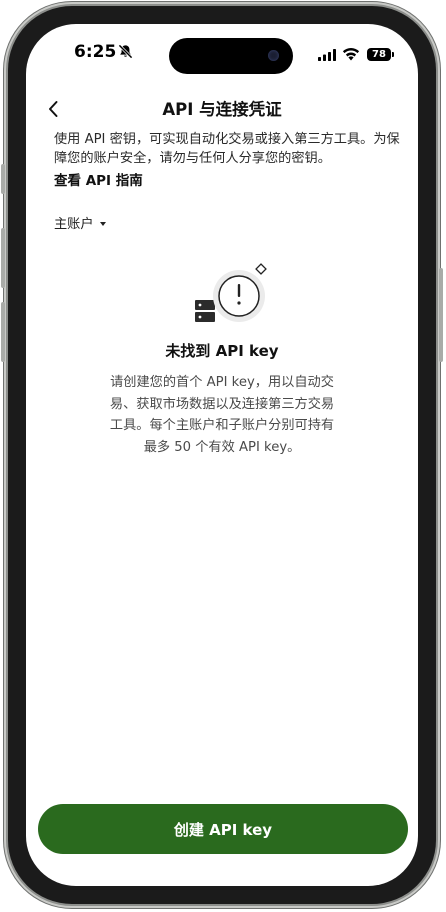 Image resolution: width=446 pixels, height=912 pixels. What do you see at coordinates (98, 179) in the screenshot?
I see `api-guide-link: 查看 API 指南` at bounding box center [98, 179].